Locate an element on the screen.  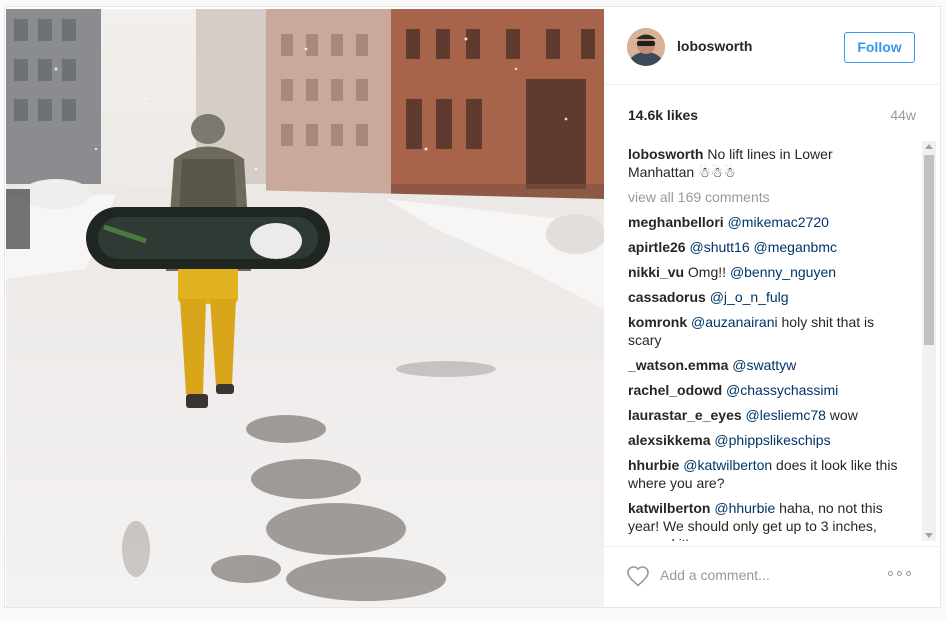
scroll-up-arrow-icon is located at coordinates (929, 146).